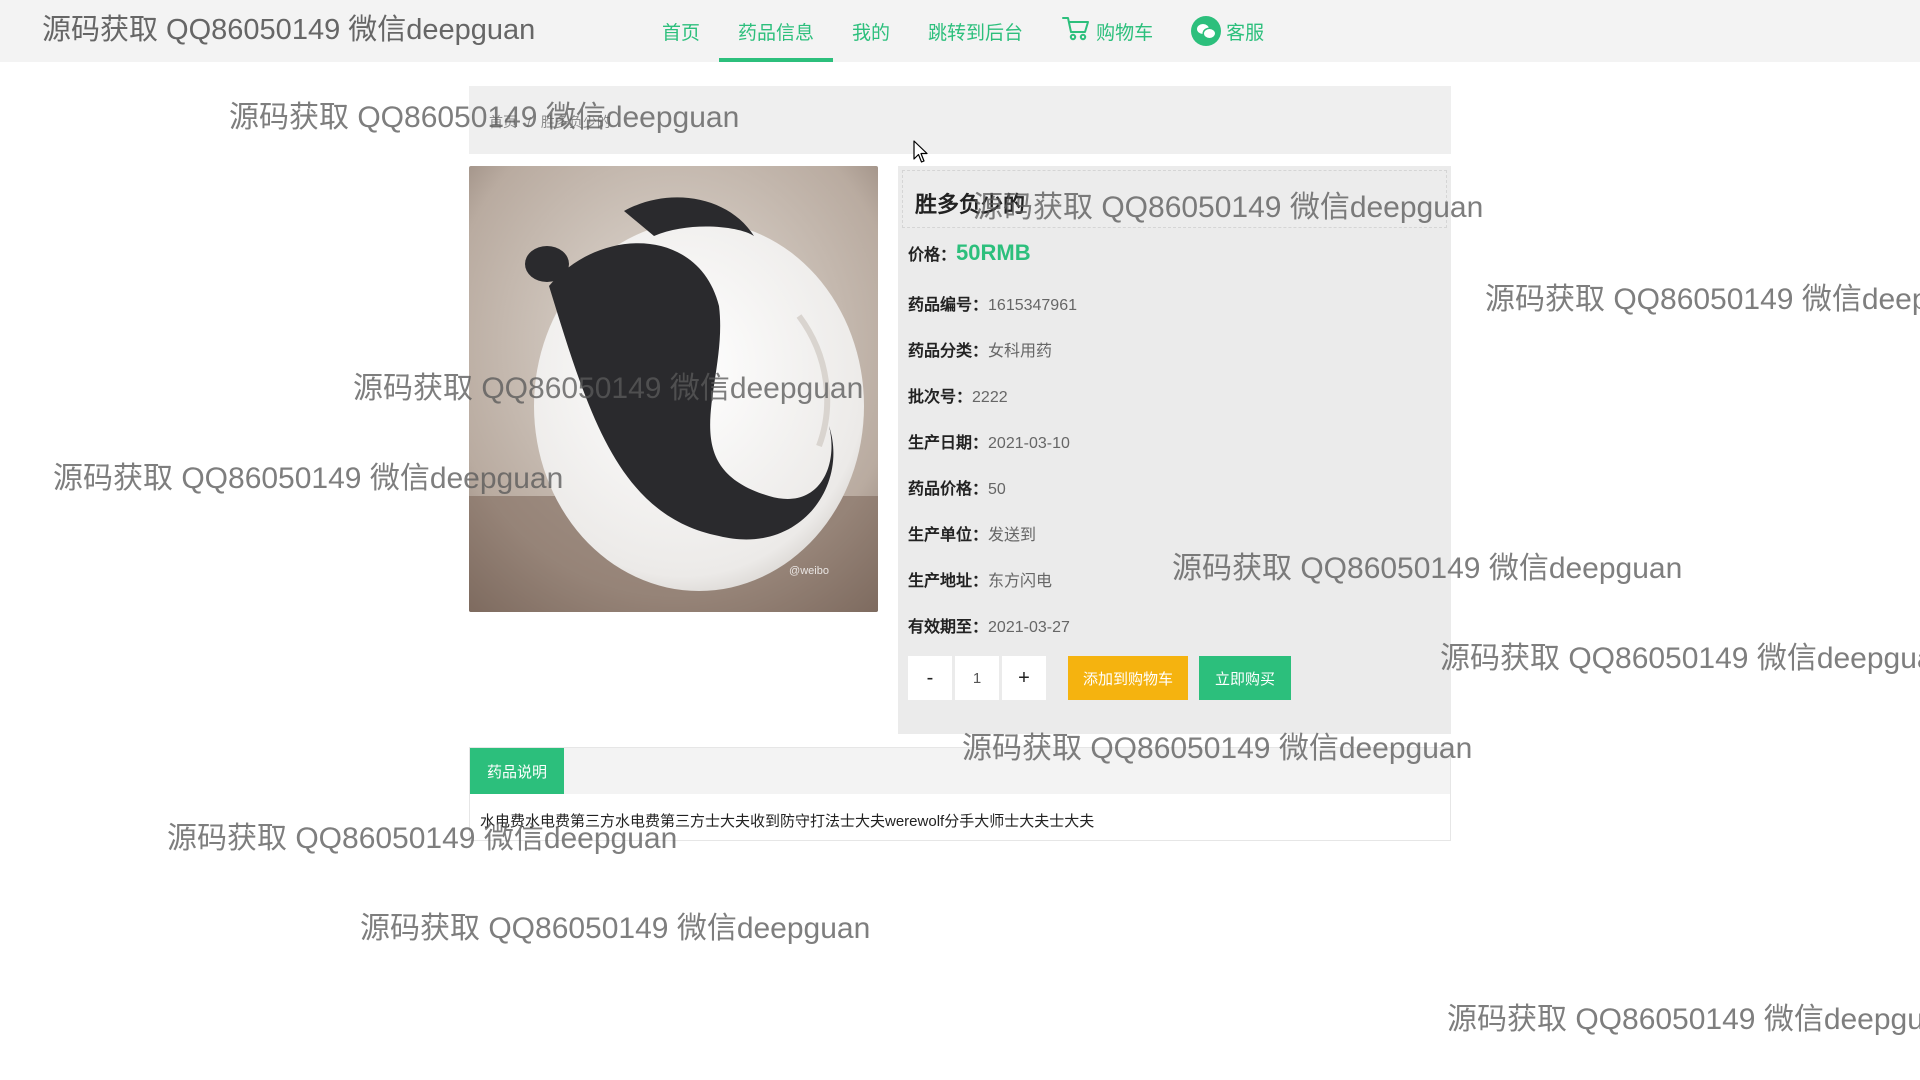 This screenshot has height=1080, width=1920. I want to click on field-row-code: 药品编号：1615347961, so click(992, 303).